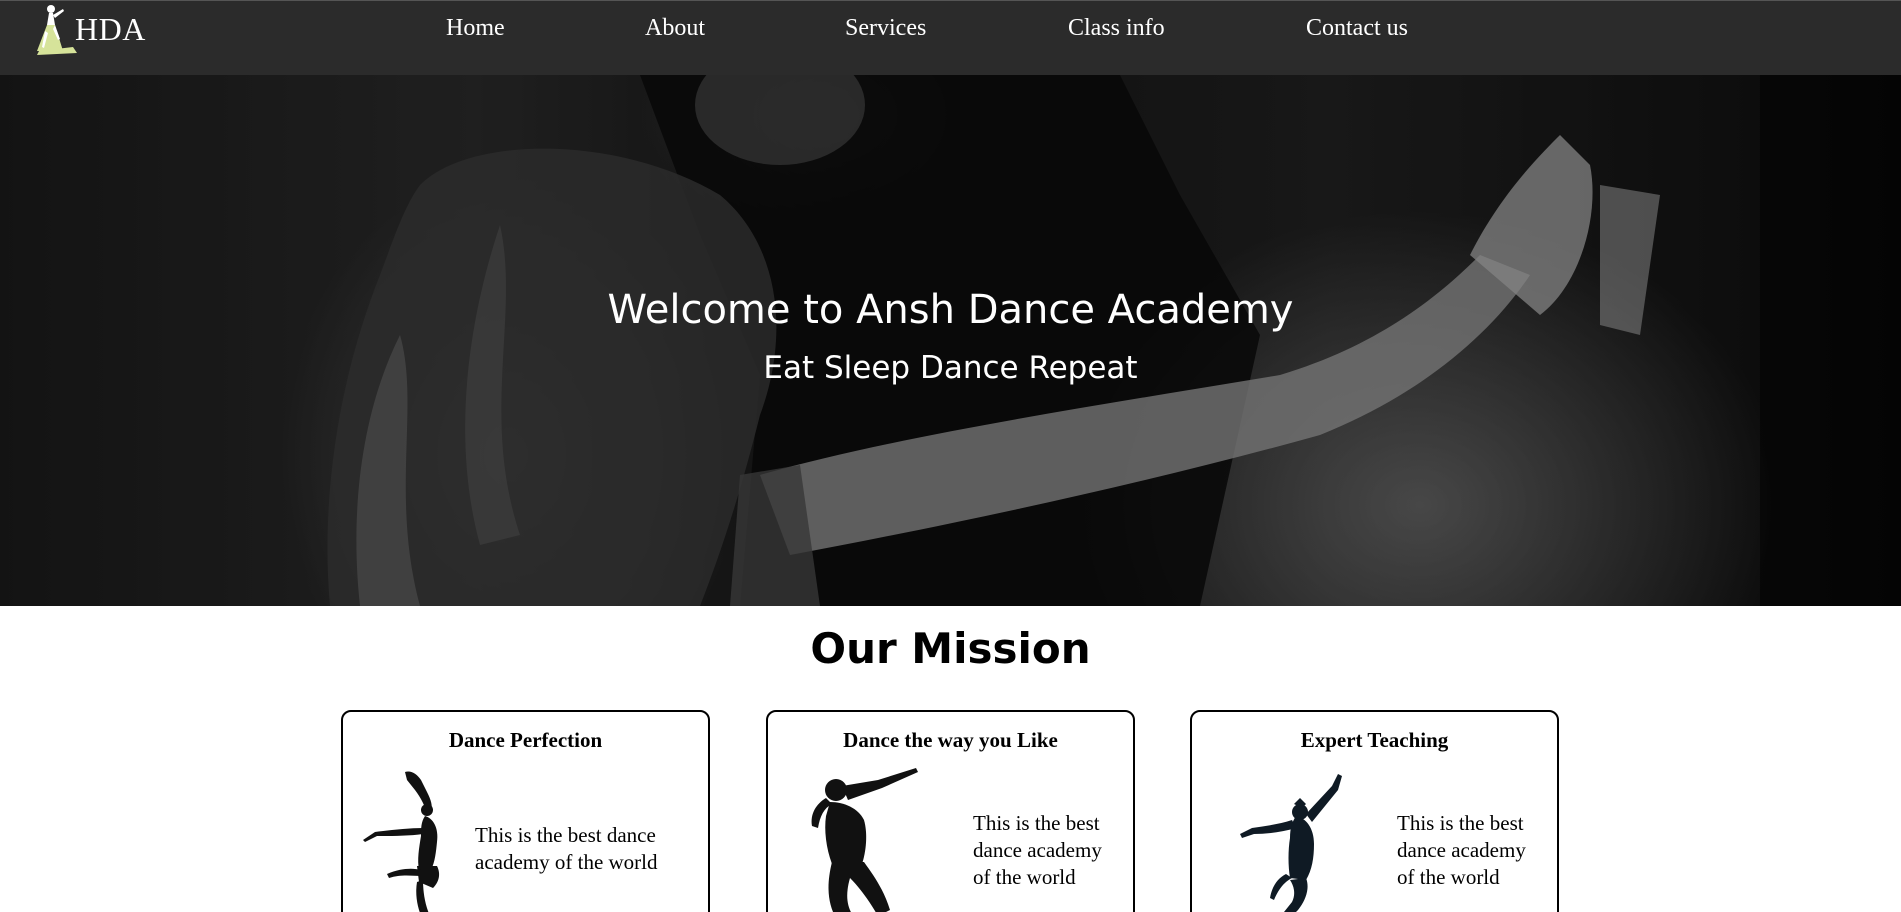  Describe the element at coordinates (1357, 28) in the screenshot. I see `nav-link-contact-us: Contact us` at that location.